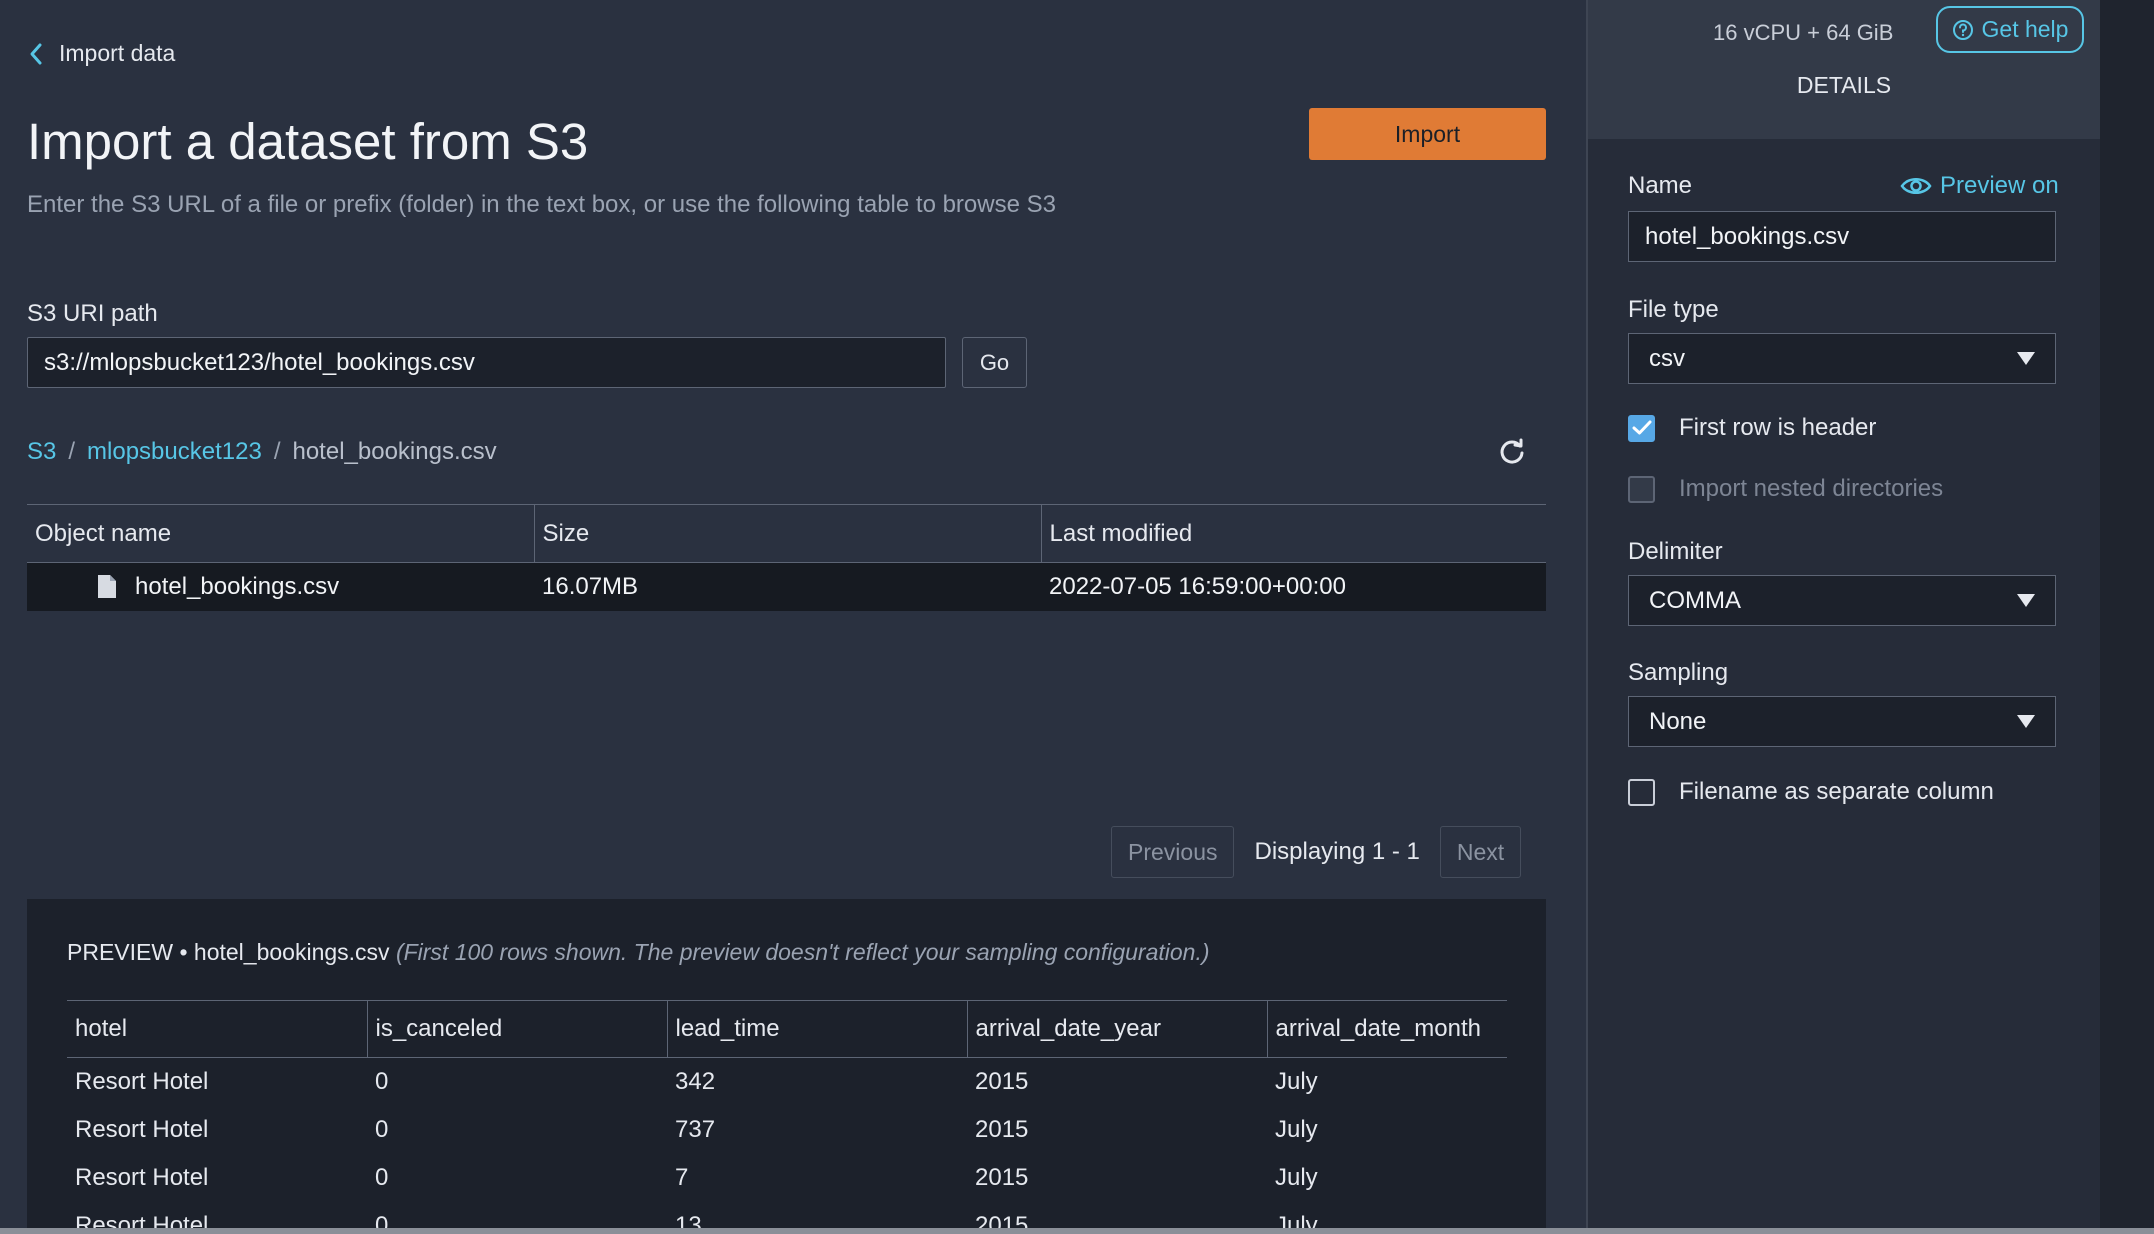 The height and width of the screenshot is (1234, 2154). I want to click on delimiter-label: Delimiter, so click(1675, 551).